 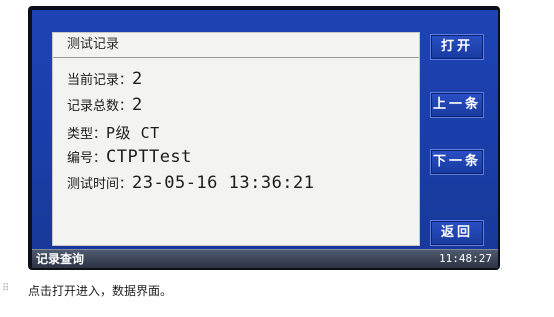 I want to click on test-time-row: 测试时间：23-05-16 13:36:21, so click(x=191, y=183).